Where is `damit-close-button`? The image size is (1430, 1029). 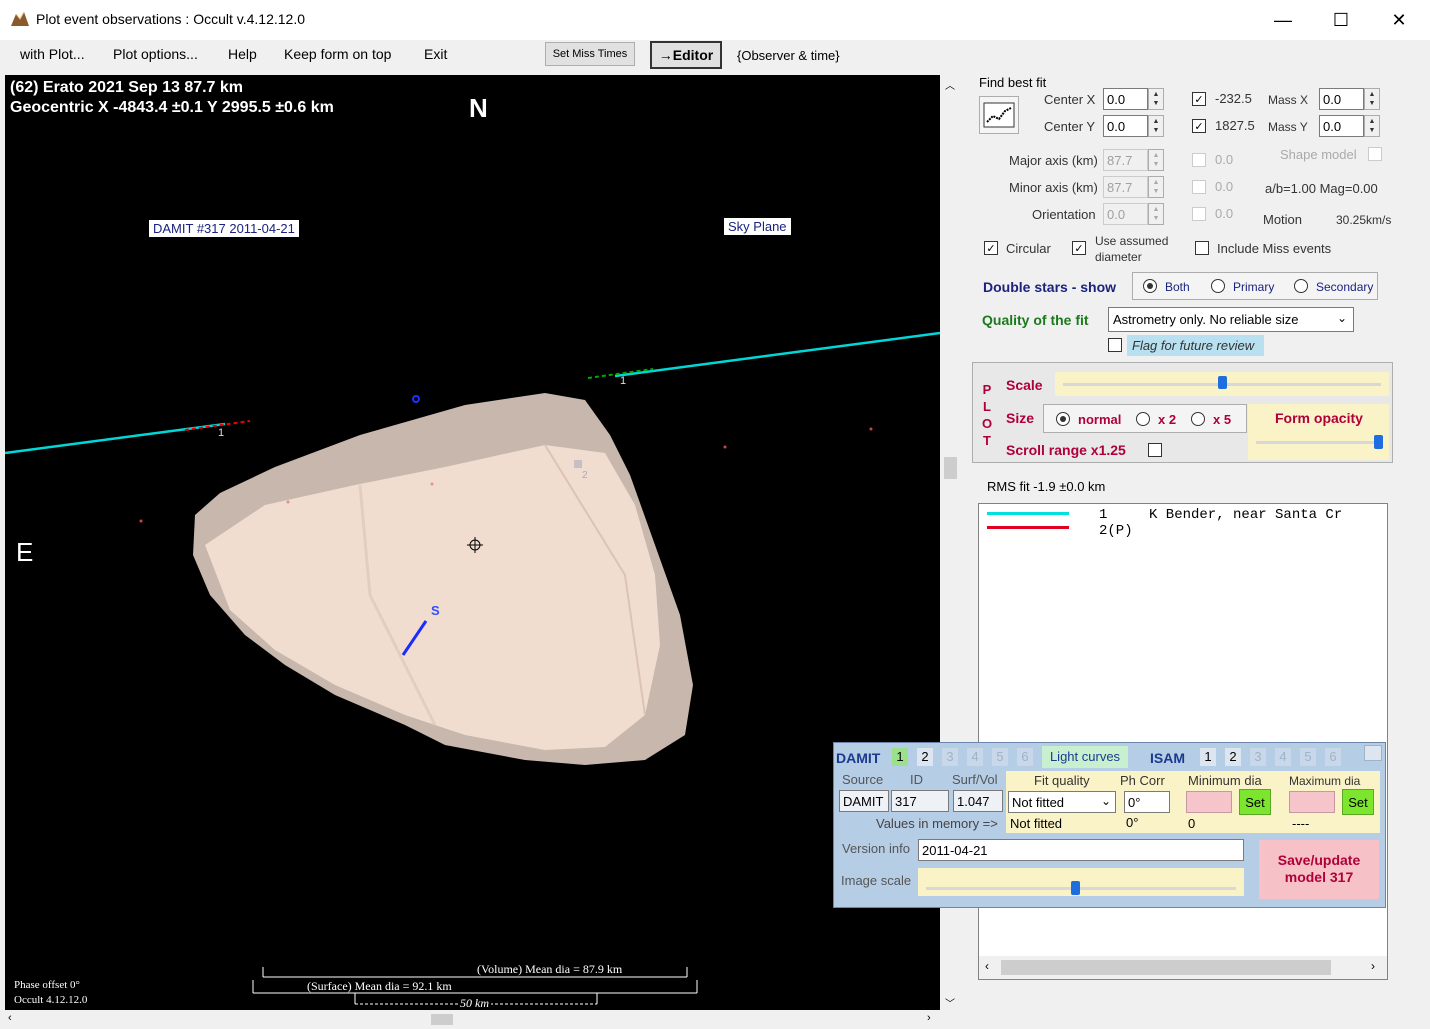 damit-close-button is located at coordinates (1373, 753).